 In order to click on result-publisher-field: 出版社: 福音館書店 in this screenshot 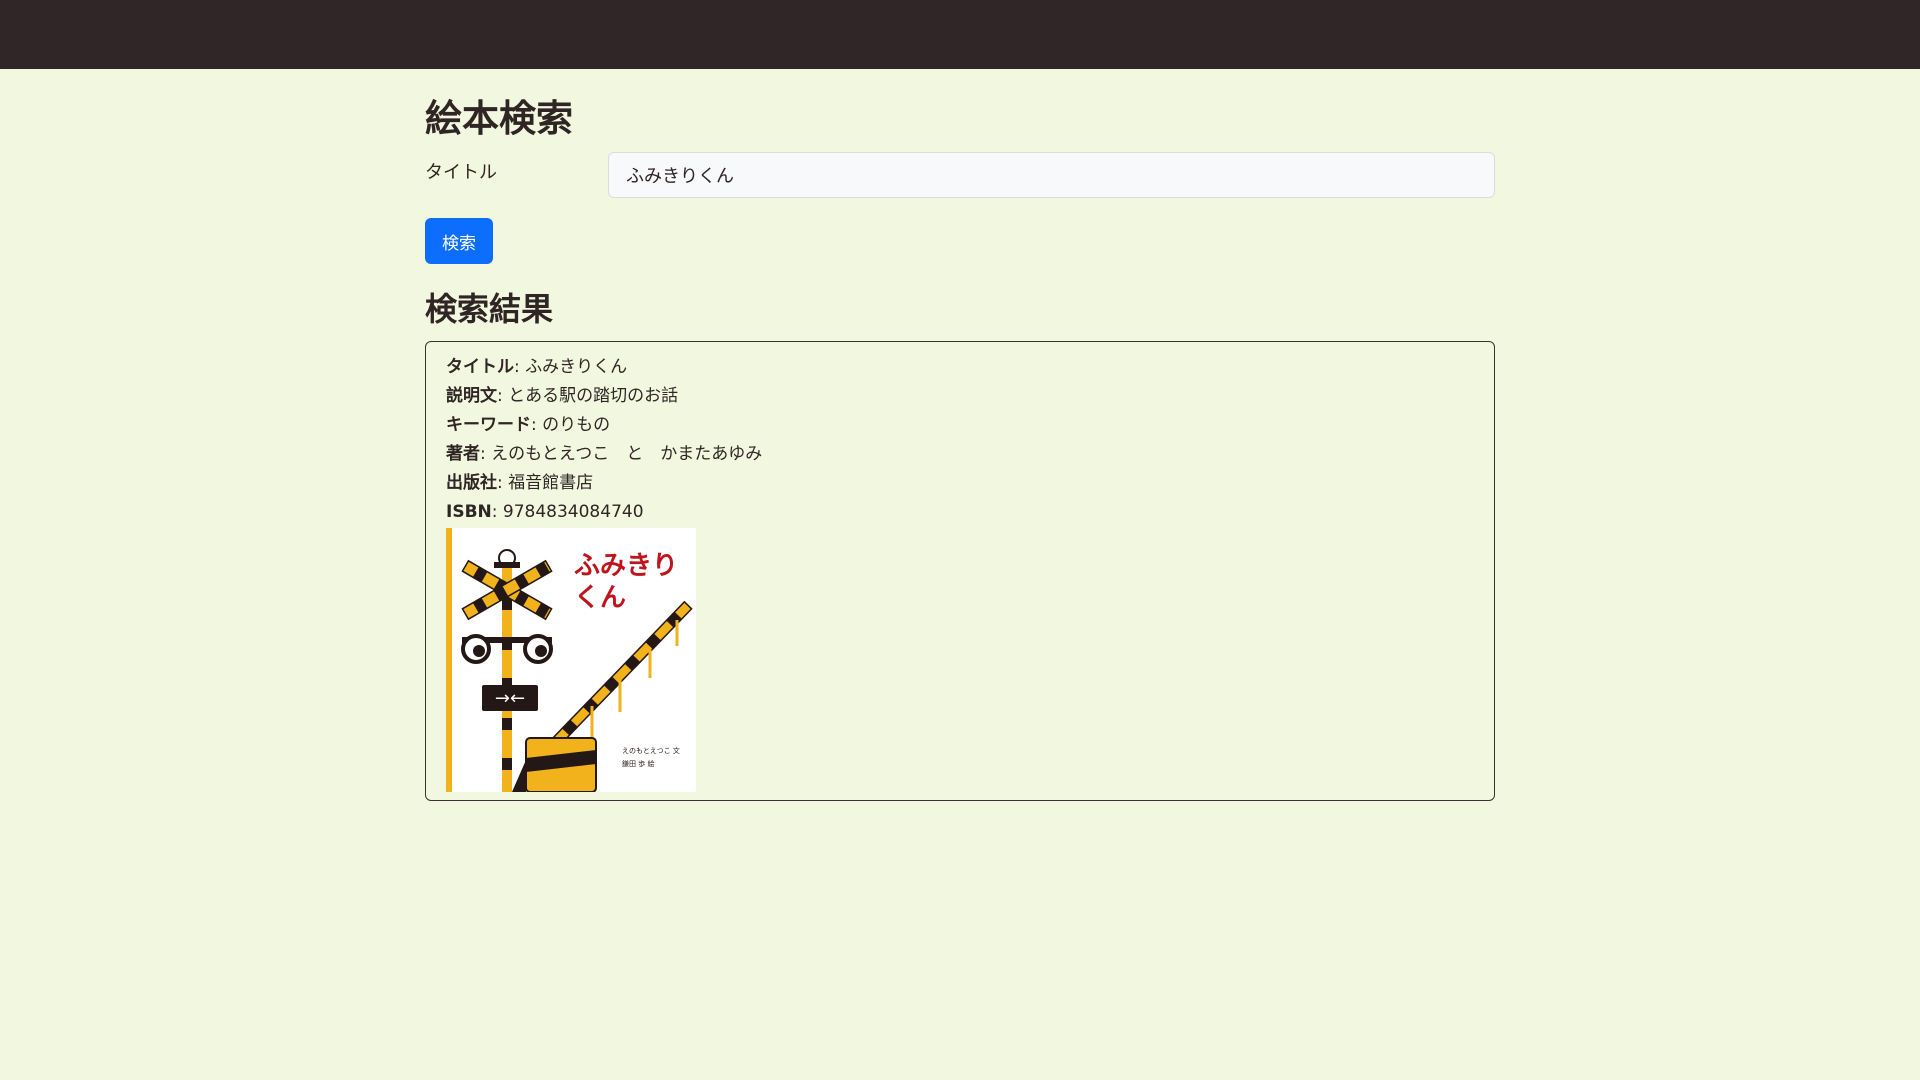, I will do `click(520, 483)`.